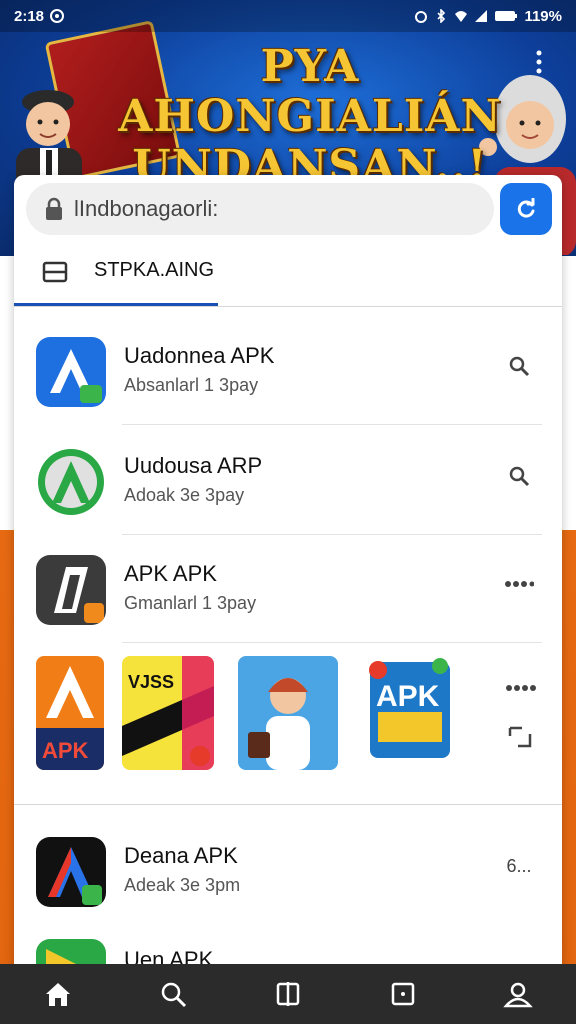 This screenshot has width=576, height=1024. What do you see at coordinates (181, 855) in the screenshot?
I see `app-name: Deana APK` at bounding box center [181, 855].